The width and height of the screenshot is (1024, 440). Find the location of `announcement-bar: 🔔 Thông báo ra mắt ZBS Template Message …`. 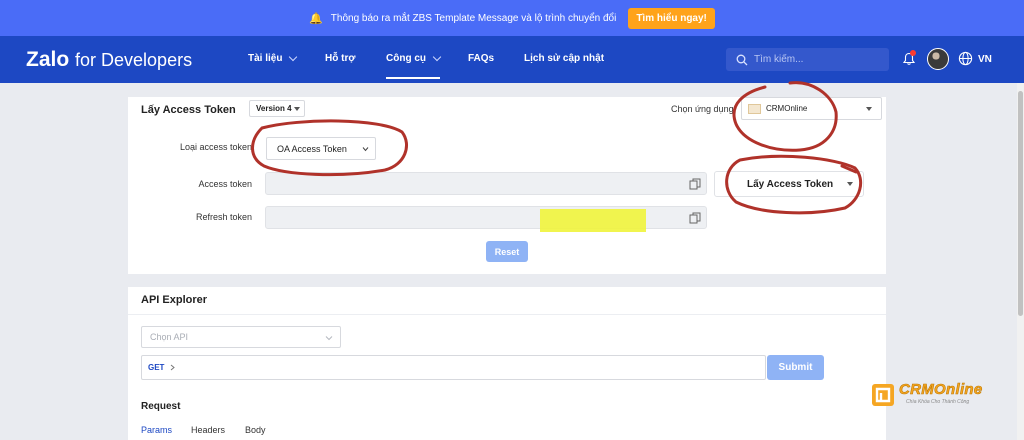

announcement-bar: 🔔 Thông báo ra mắt ZBS Template Message … is located at coordinates (512, 18).